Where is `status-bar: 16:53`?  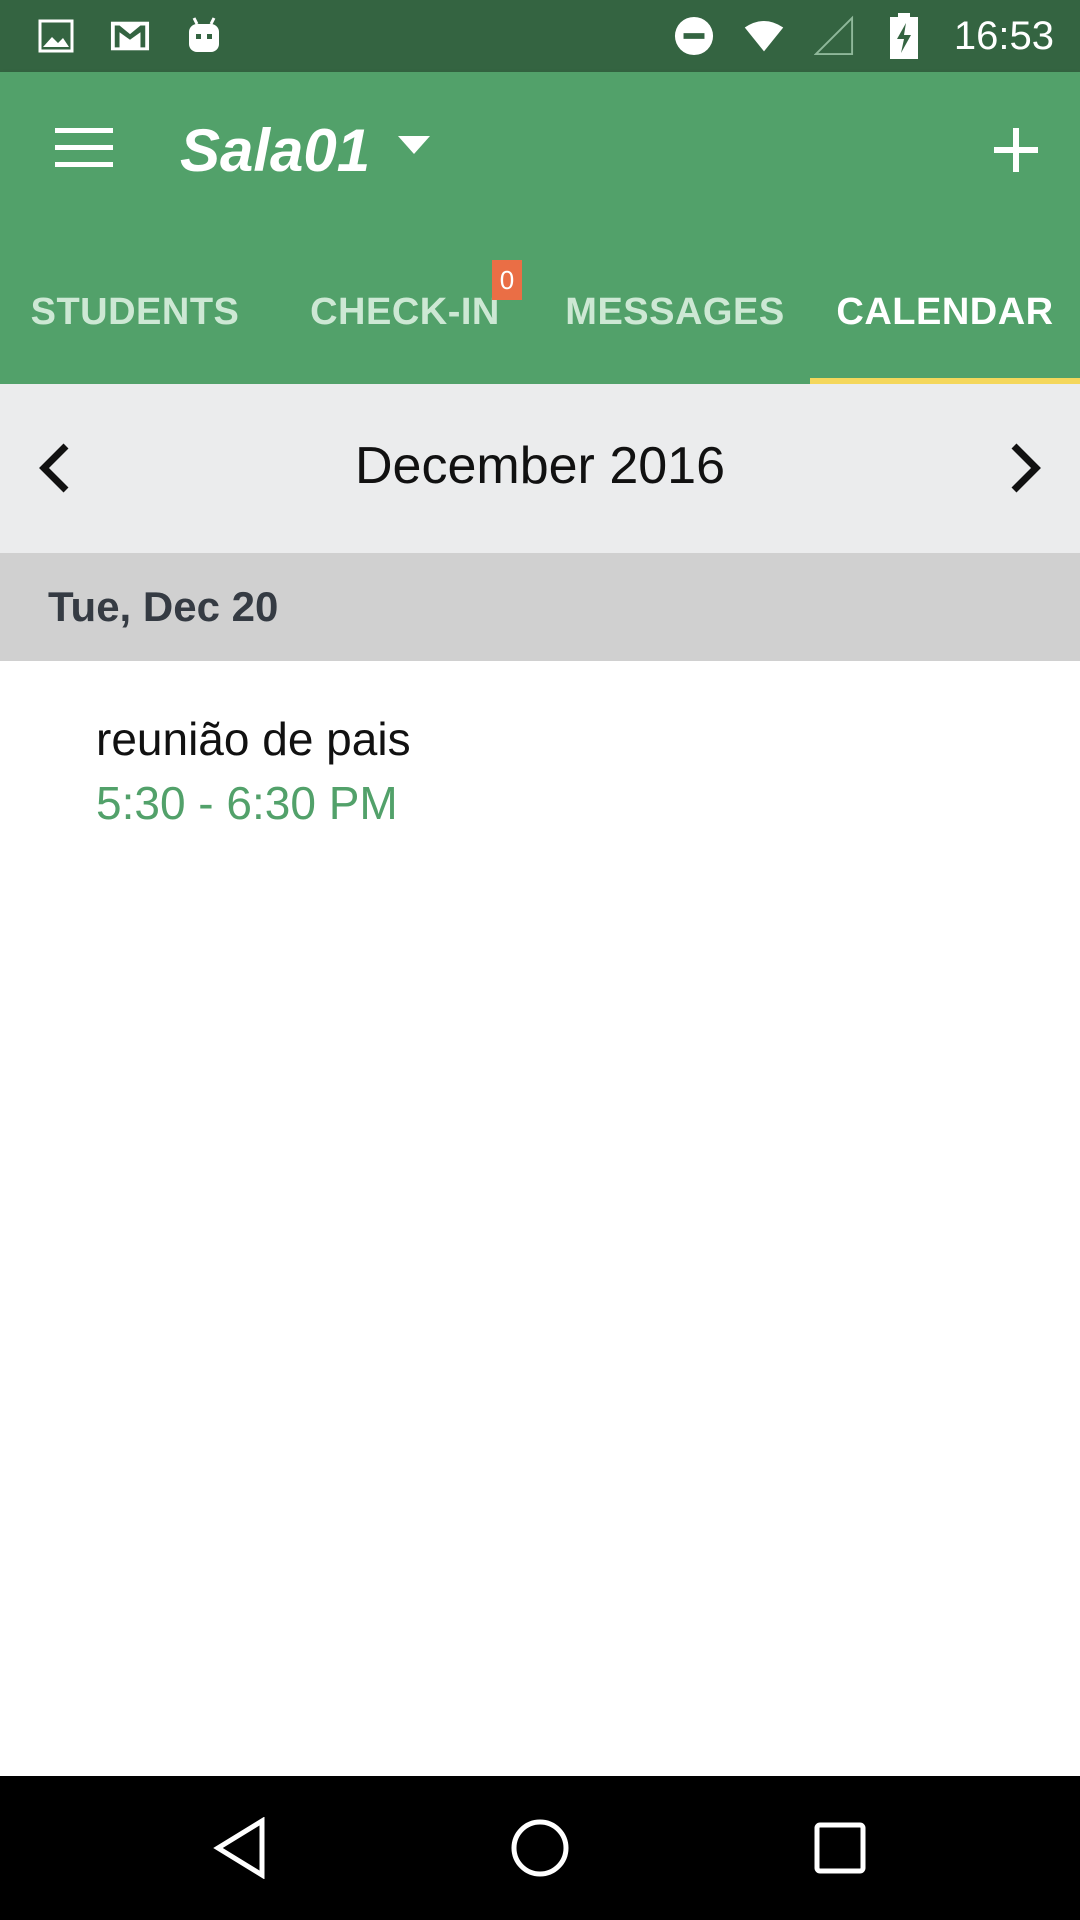 status-bar: 16:53 is located at coordinates (540, 36).